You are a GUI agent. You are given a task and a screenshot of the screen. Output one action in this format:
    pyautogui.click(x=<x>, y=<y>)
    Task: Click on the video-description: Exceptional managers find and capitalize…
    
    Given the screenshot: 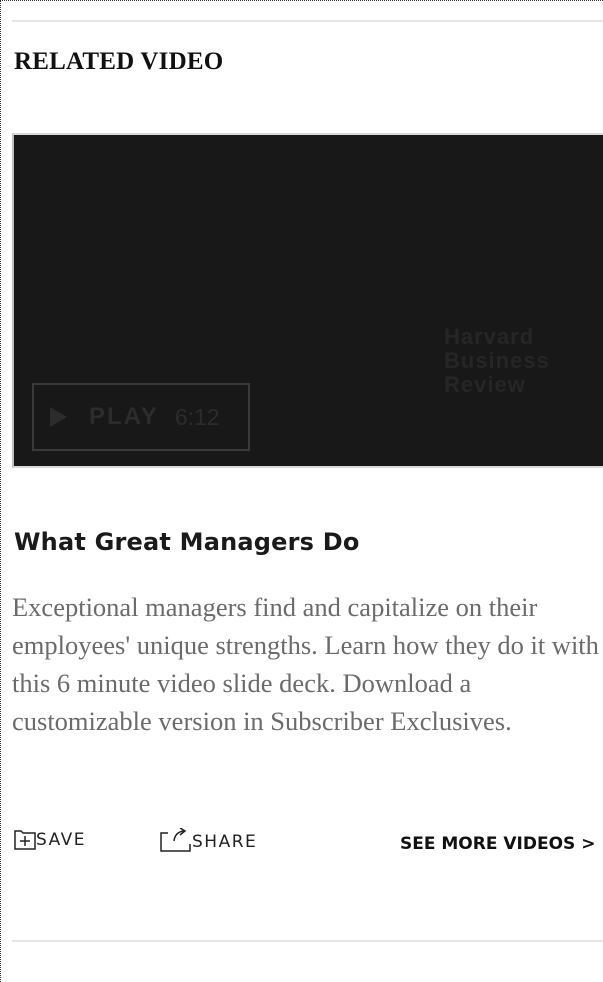 What is the action you would take?
    pyautogui.click(x=305, y=664)
    